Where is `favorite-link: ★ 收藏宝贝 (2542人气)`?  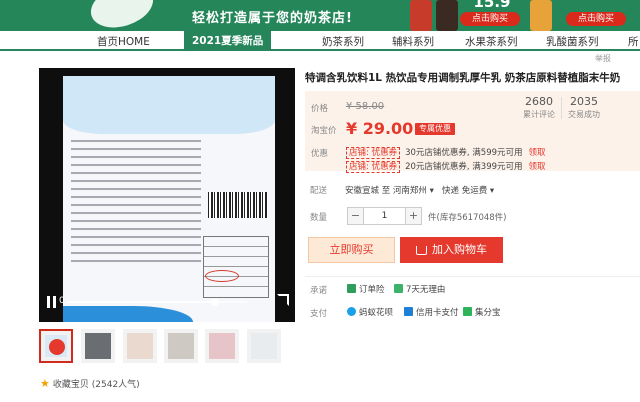 favorite-link: ★ 收藏宝贝 (2542人气) is located at coordinates (90, 383).